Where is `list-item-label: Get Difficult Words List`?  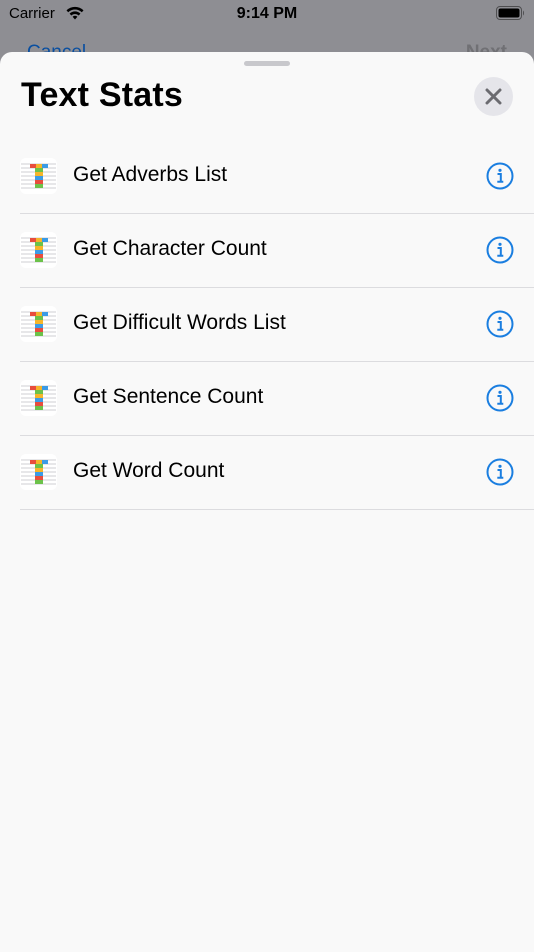 list-item-label: Get Difficult Words List is located at coordinates (179, 322).